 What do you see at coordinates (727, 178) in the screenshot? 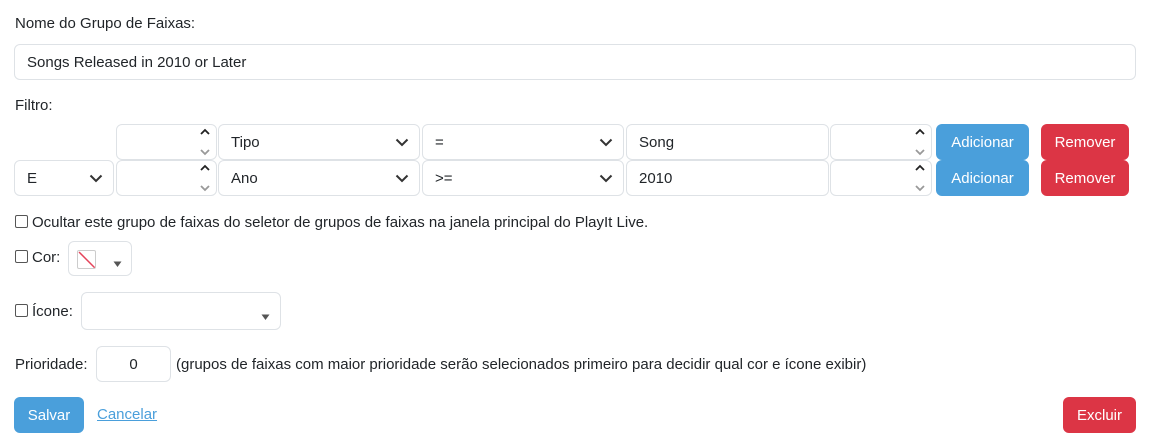
I see `filter-value-input: 2010` at bounding box center [727, 178].